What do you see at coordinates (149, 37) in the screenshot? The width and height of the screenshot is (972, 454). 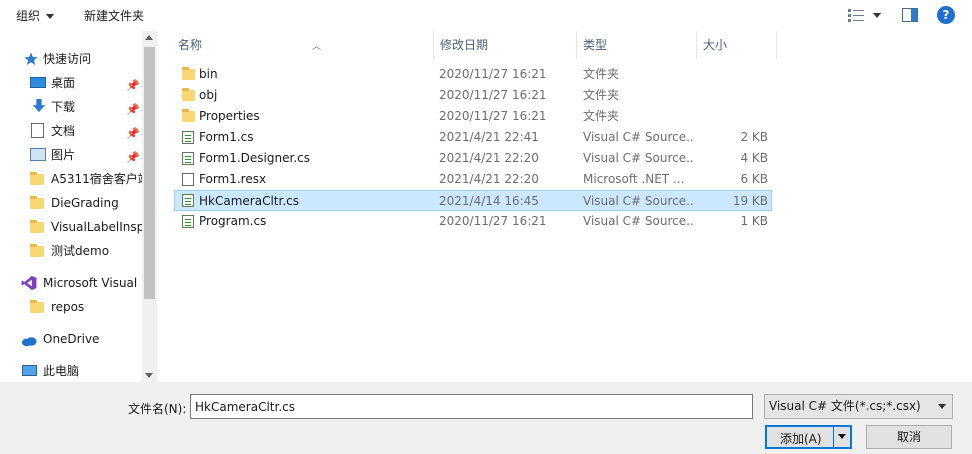 I see `scroll-up-icon` at bounding box center [149, 37].